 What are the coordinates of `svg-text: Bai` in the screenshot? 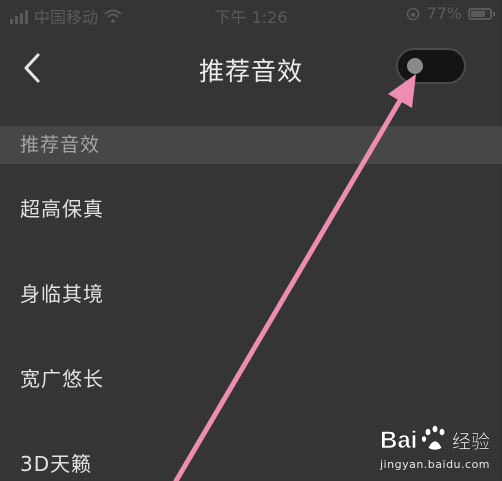 It's located at (398, 440).